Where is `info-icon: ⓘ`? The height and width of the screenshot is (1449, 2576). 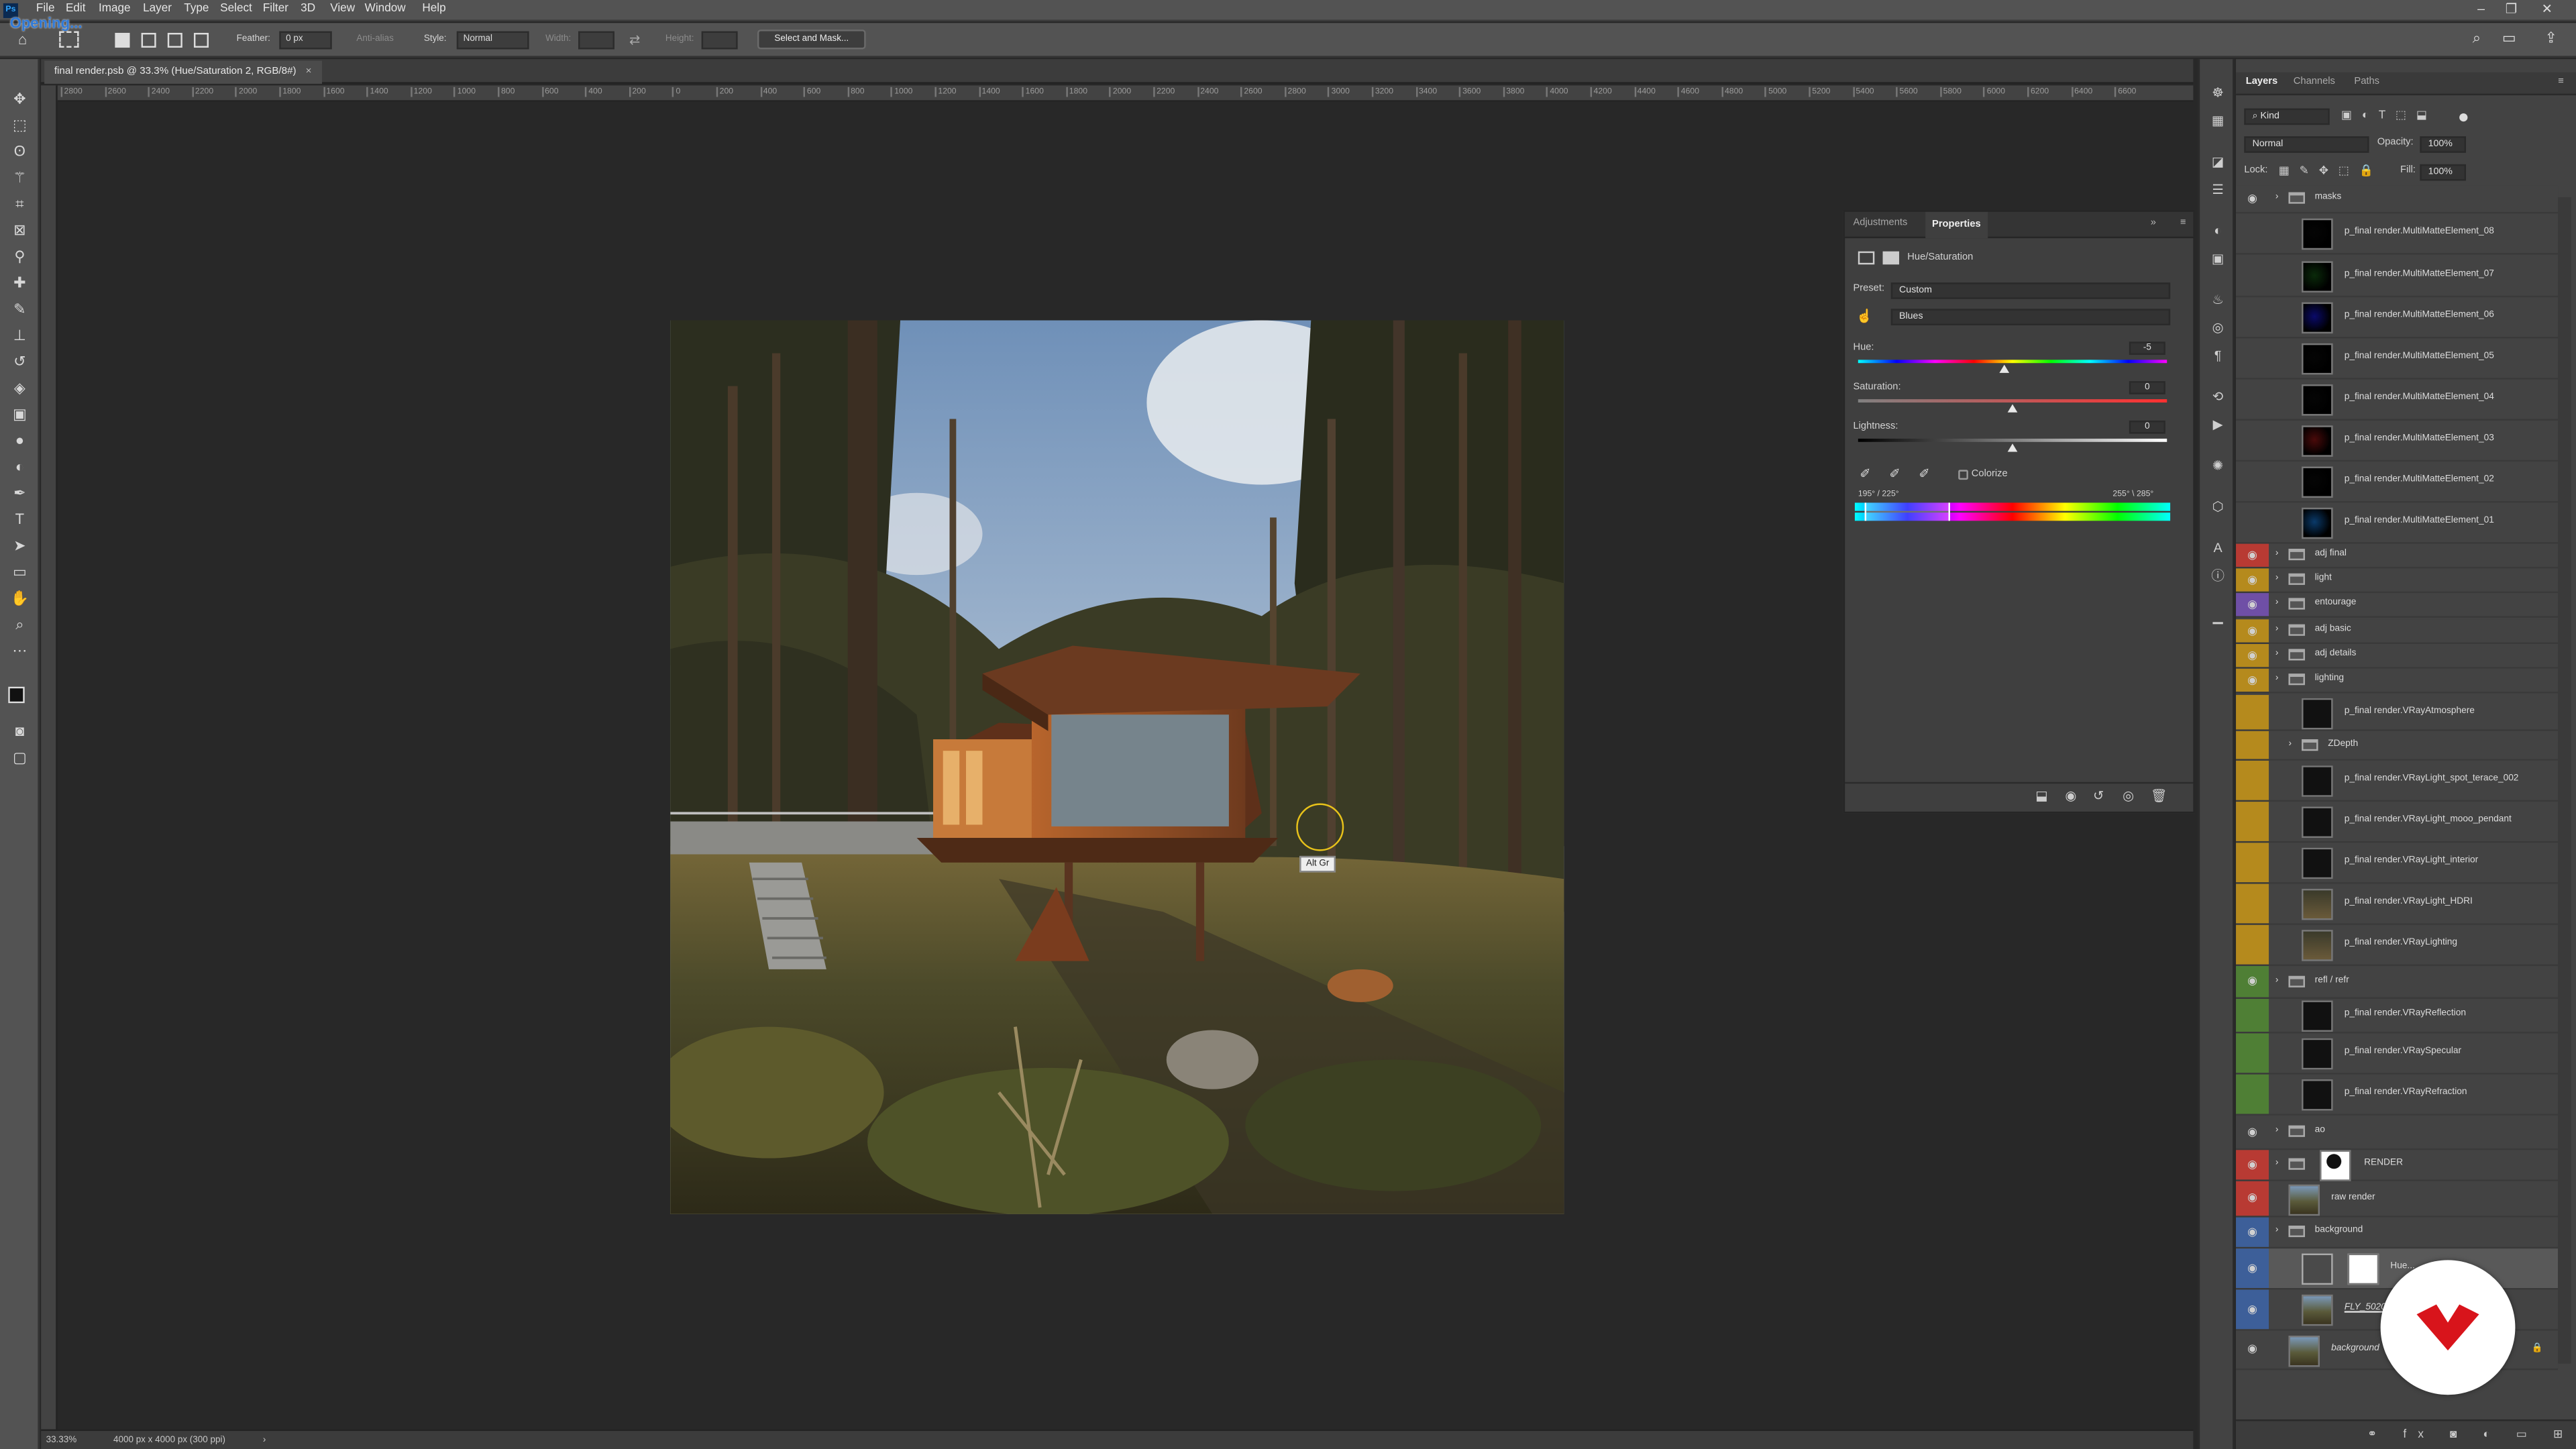 info-icon: ⓘ is located at coordinates (2217, 576).